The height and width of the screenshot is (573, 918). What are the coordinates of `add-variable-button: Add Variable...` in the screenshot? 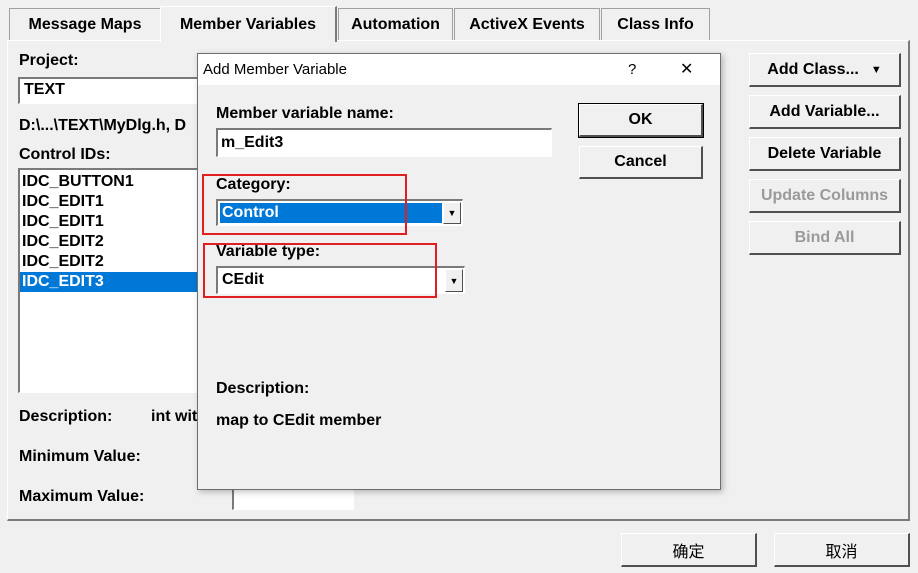 It's located at (825, 112).